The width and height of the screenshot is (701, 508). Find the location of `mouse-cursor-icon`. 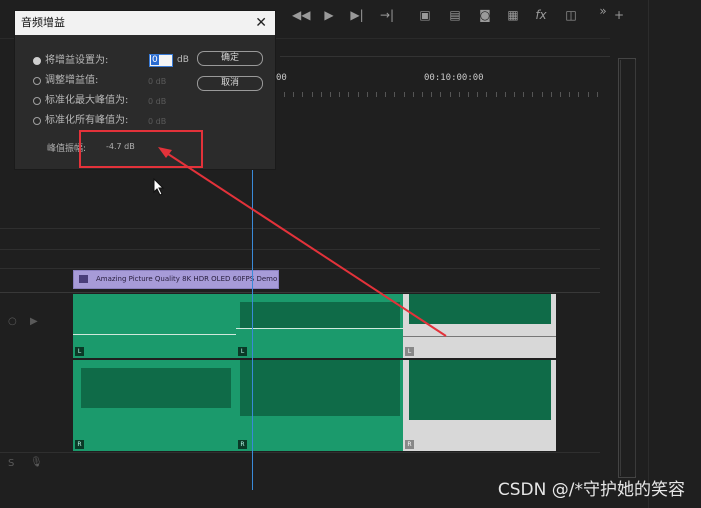

mouse-cursor-icon is located at coordinates (159, 187).